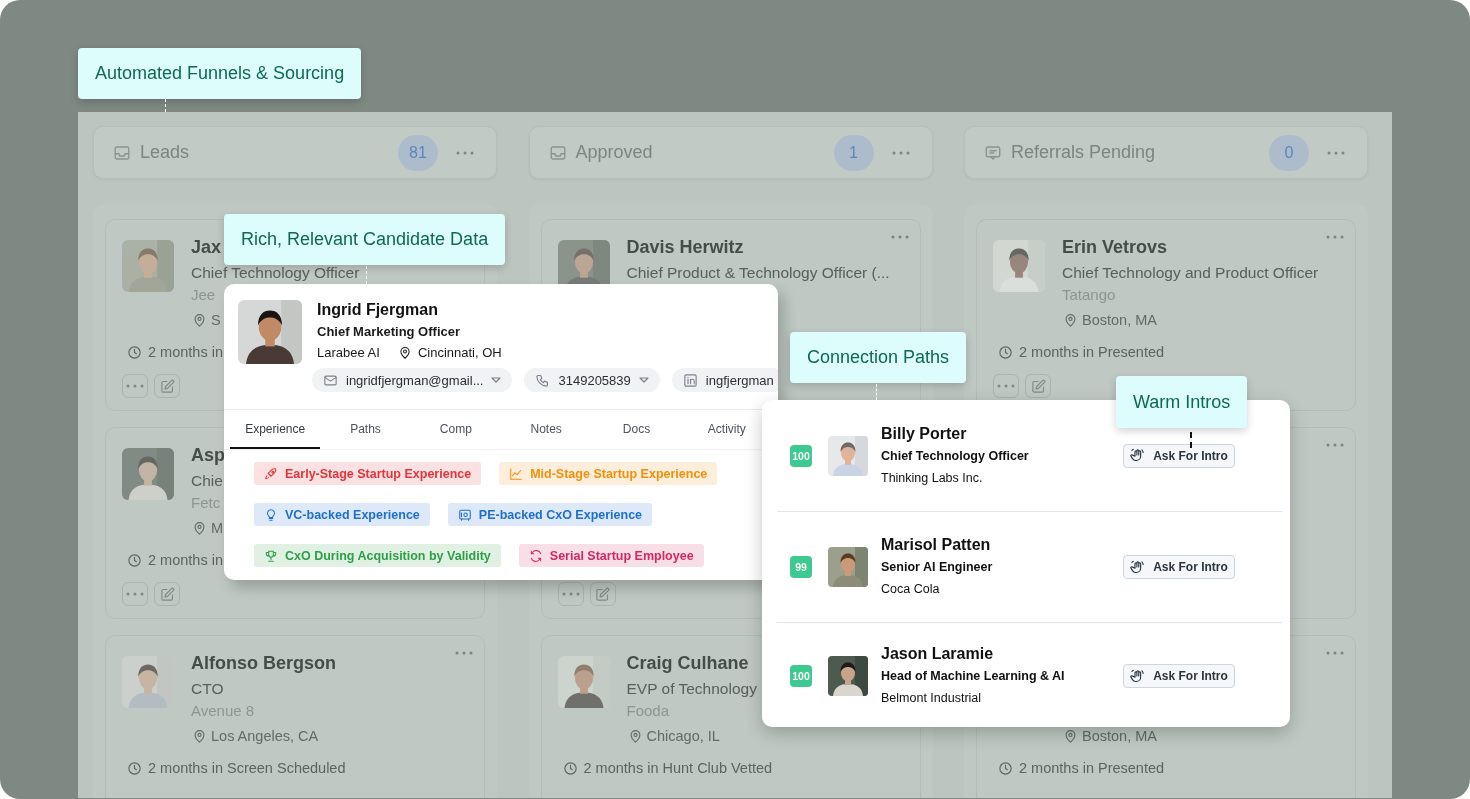 The image size is (1470, 799). What do you see at coordinates (459, 353) in the screenshot?
I see `location-text: Cincinnati, OH` at bounding box center [459, 353].